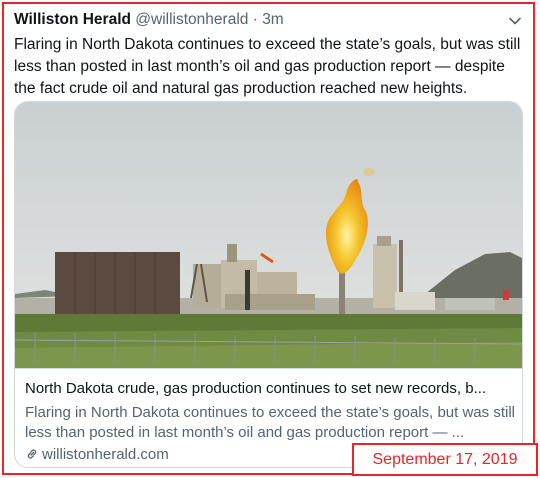  I want to click on date-annotation: September 17, 2019, so click(445, 459).